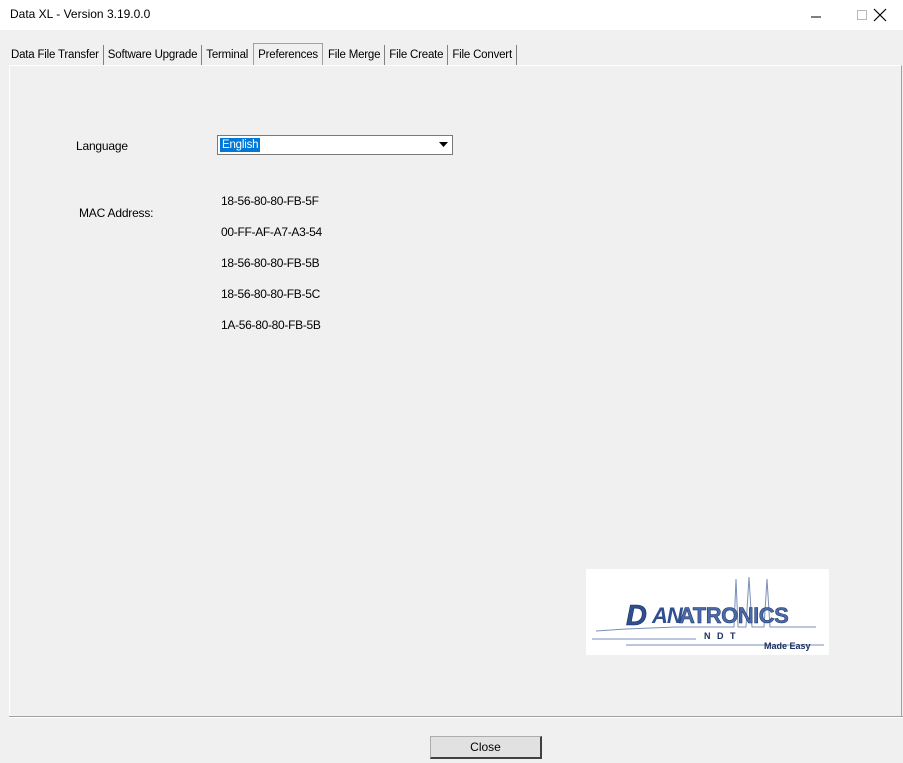 The image size is (903, 763). Describe the element at coordinates (116, 213) in the screenshot. I see `mac-address-label: MAC Address:` at that location.